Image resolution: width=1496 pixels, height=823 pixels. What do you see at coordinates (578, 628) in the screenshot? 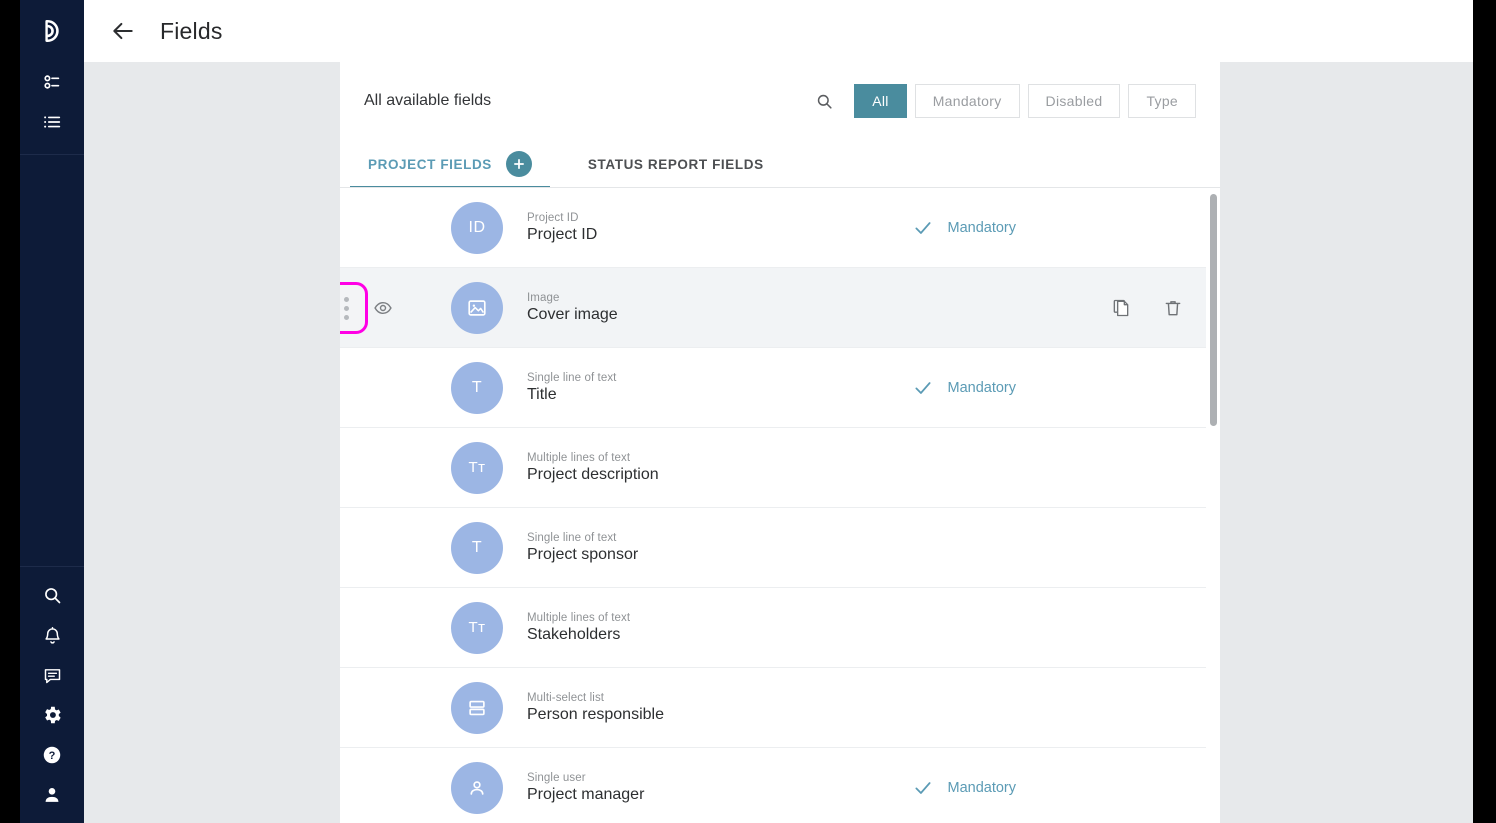
I see `field-text-block: Multiple lines of text Stakeholders` at bounding box center [578, 628].